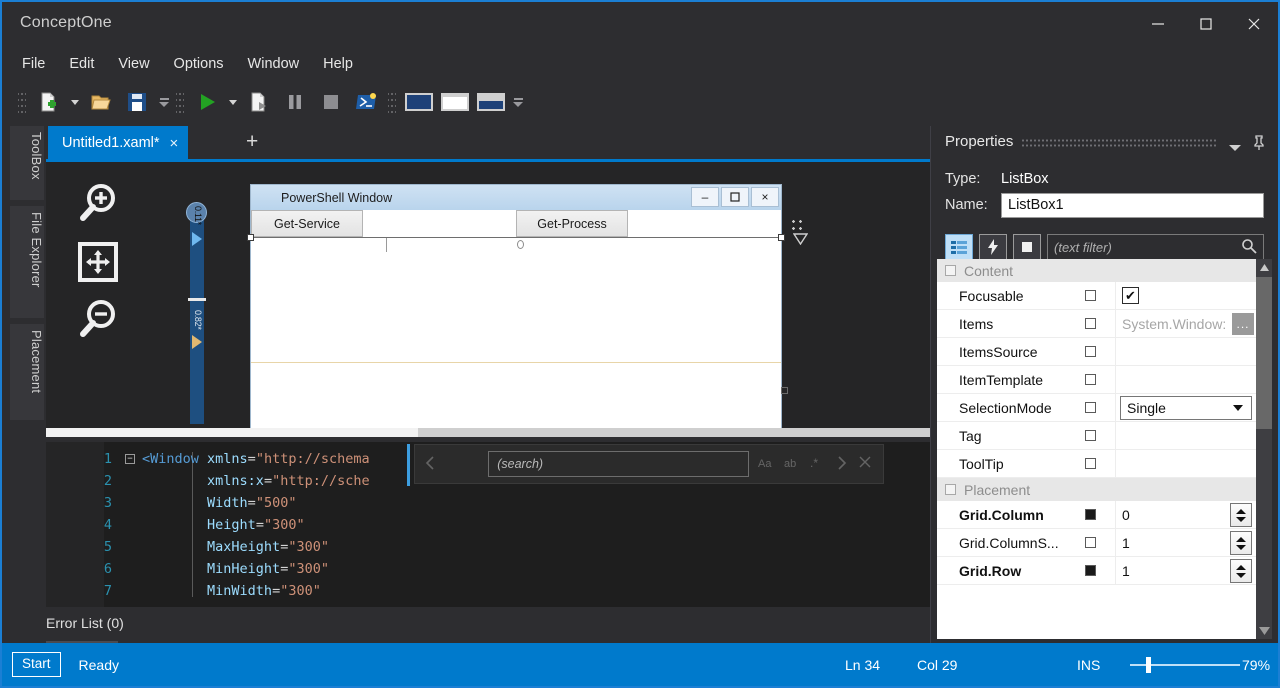  I want to click on fold-collapse-icon: −, so click(130, 459).